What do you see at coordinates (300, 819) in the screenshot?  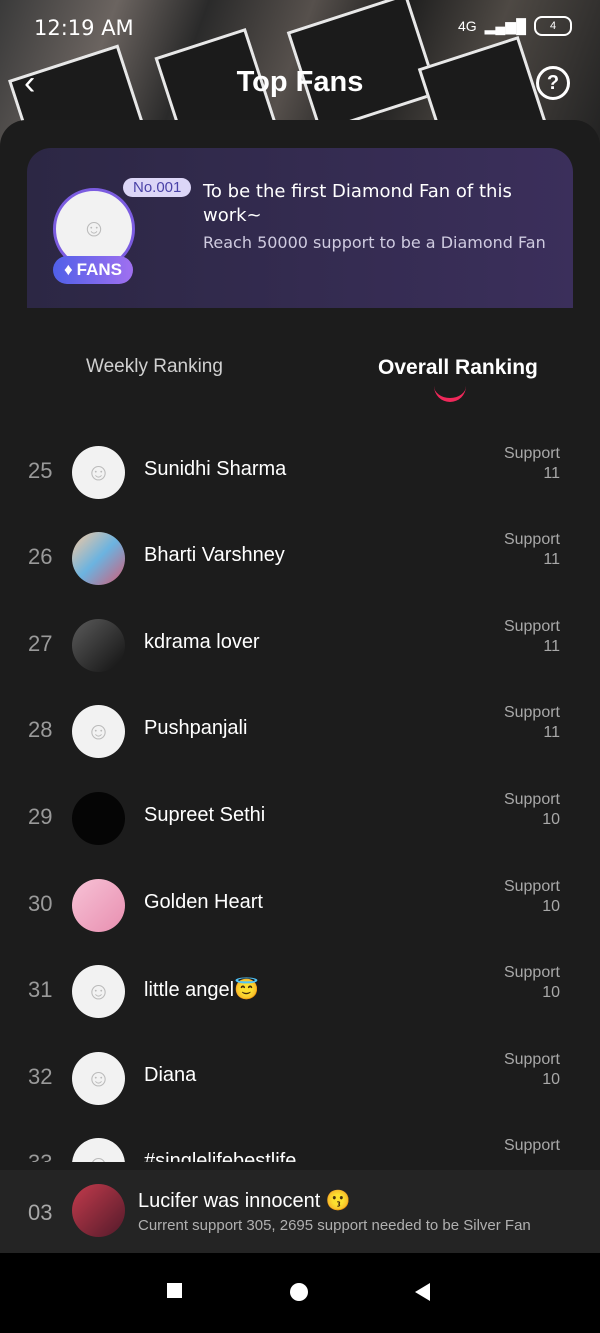 I see `list-item: 29 Supreet Sethi Support 10` at bounding box center [300, 819].